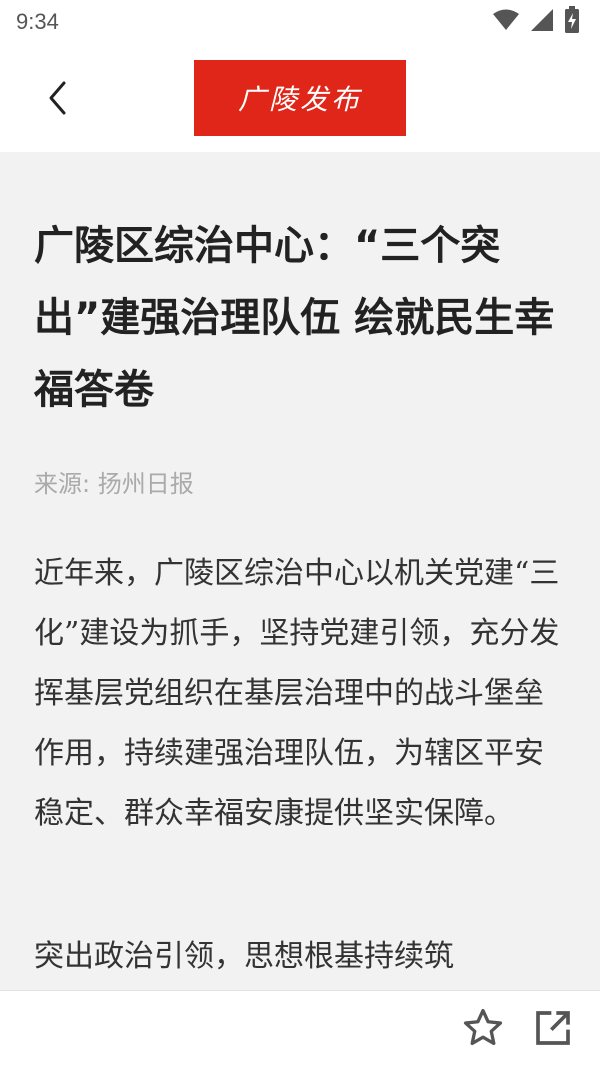  I want to click on status-time: 9:34, so click(37, 21).